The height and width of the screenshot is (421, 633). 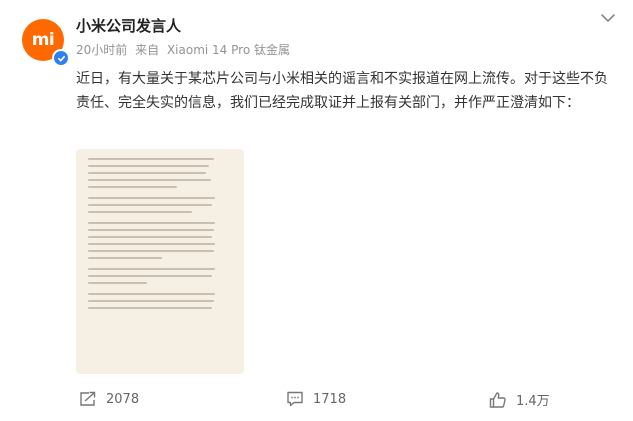 I want to click on chevron-down-icon, so click(x=608, y=17).